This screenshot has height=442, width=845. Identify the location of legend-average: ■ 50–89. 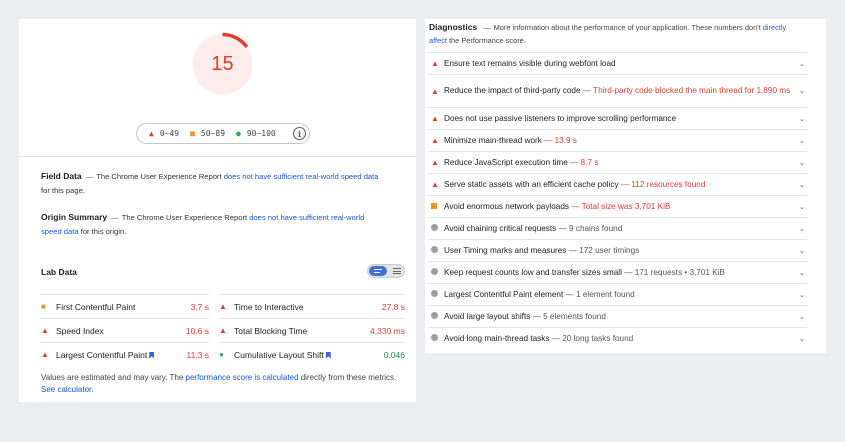
(207, 133).